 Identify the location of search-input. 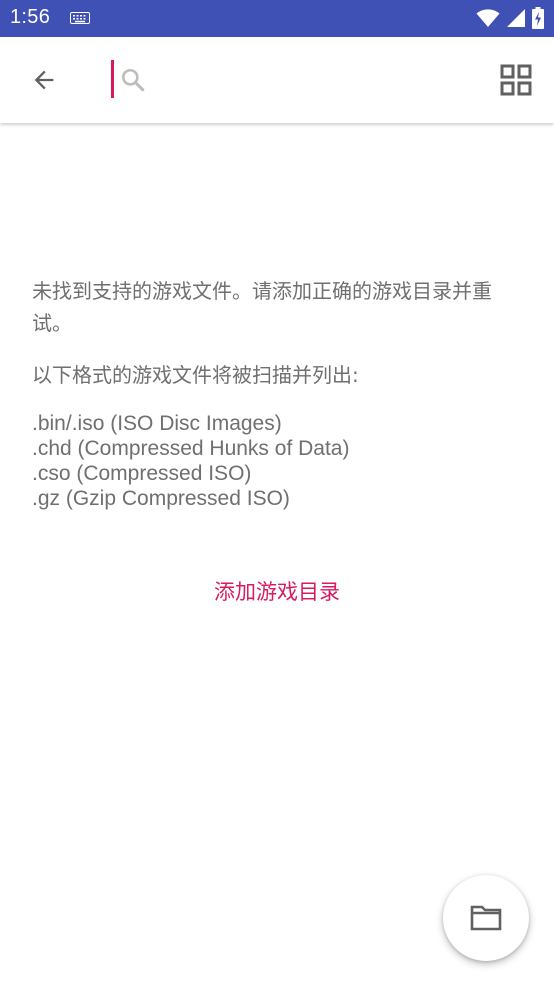
(288, 79).